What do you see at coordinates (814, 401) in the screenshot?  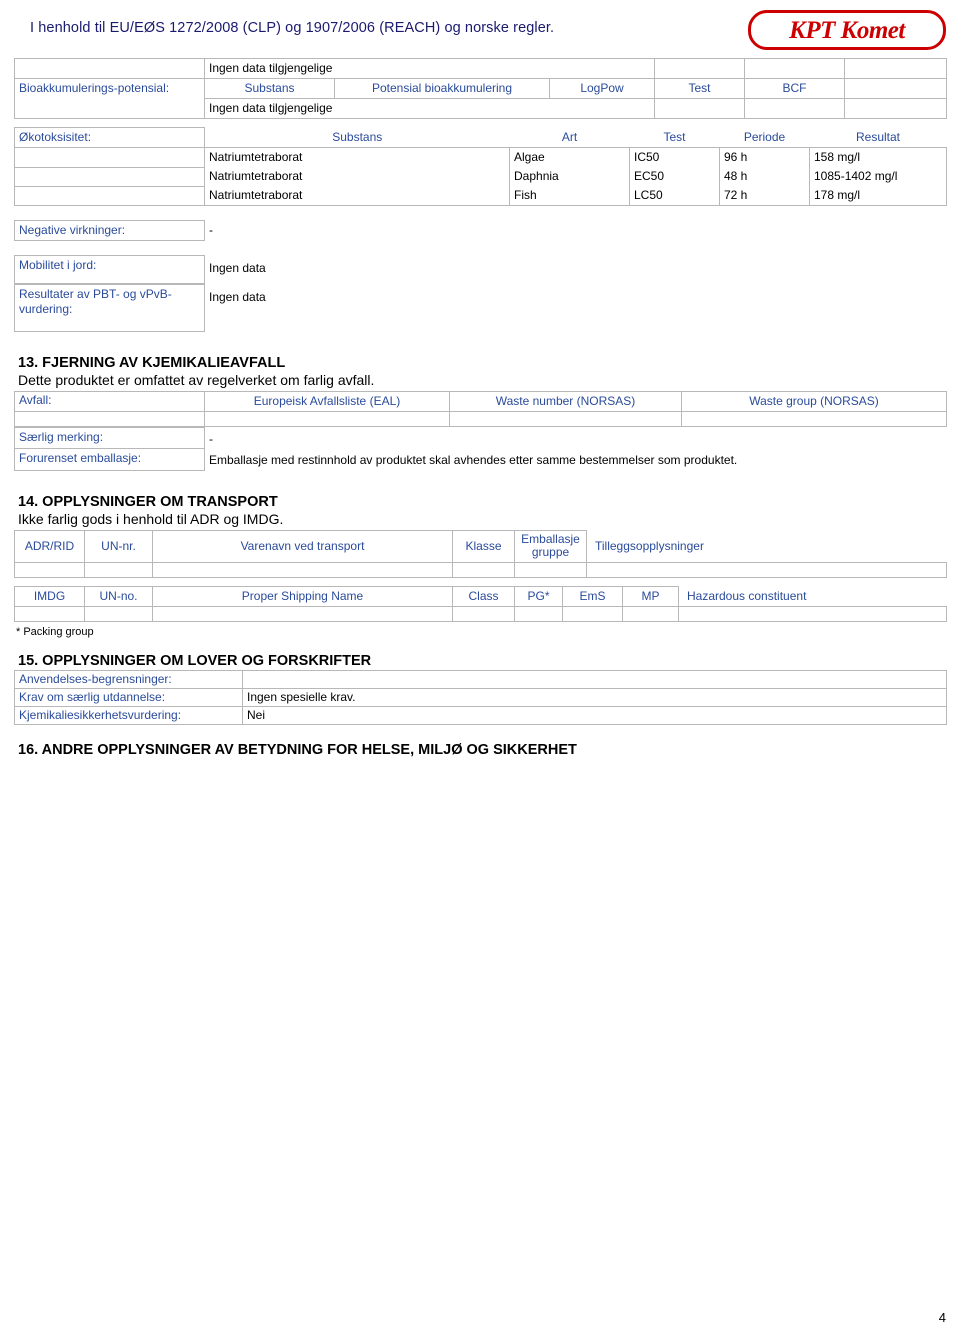 I see `col-header-waste-group: Waste group (NORSAS)` at bounding box center [814, 401].